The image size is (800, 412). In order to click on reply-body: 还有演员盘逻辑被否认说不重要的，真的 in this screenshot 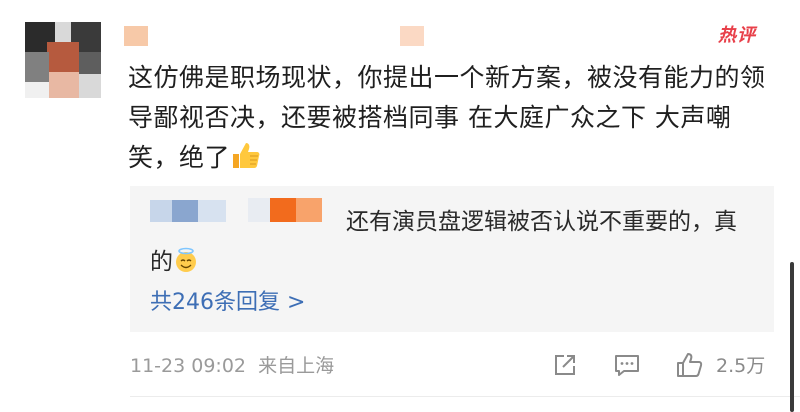, I will do `click(450, 242)`.